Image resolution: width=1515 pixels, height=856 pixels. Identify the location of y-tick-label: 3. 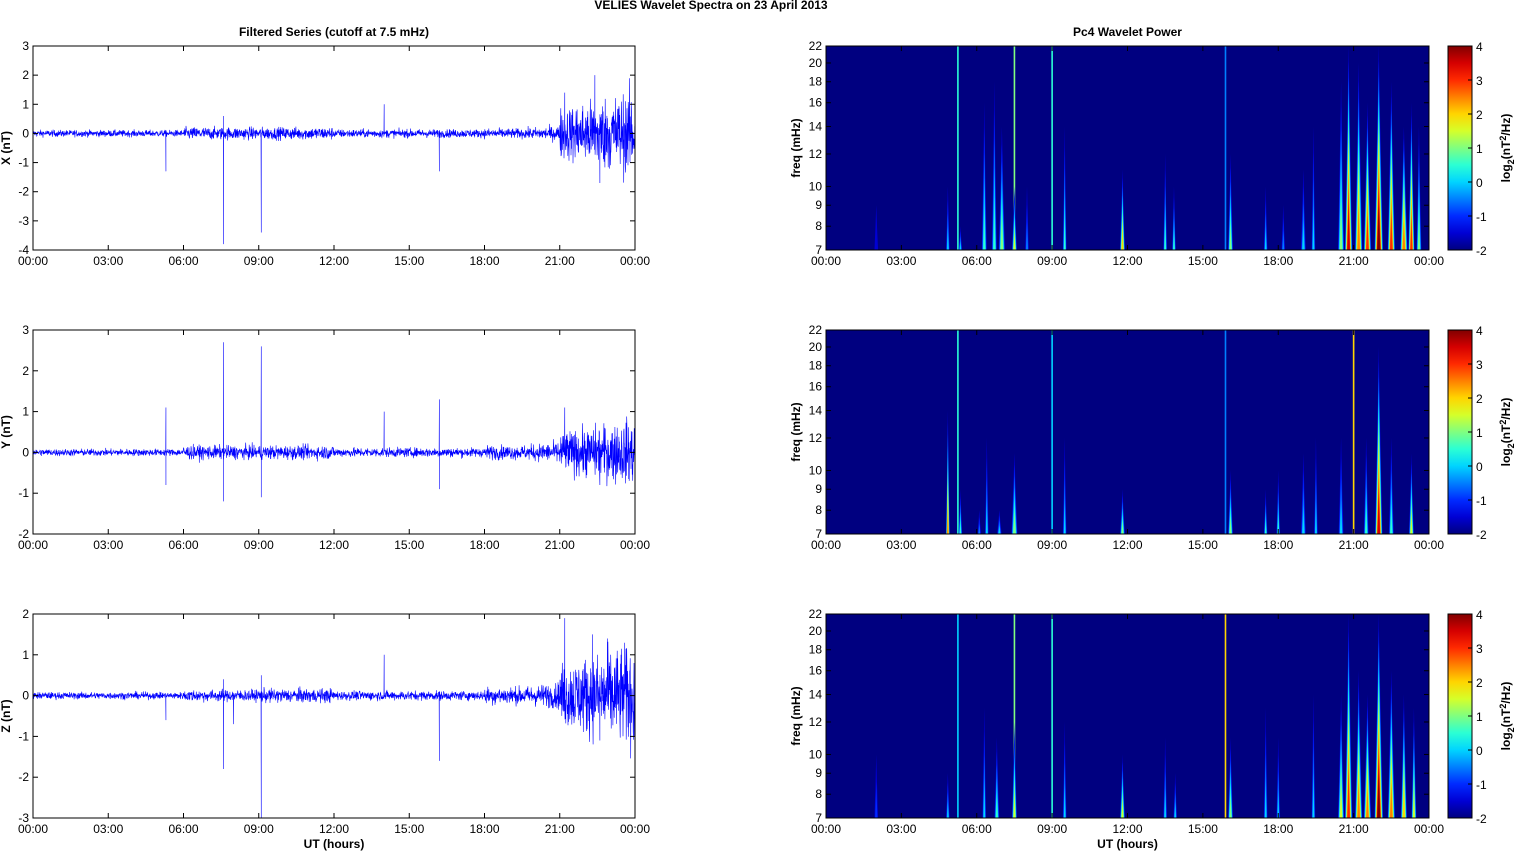
(25, 46).